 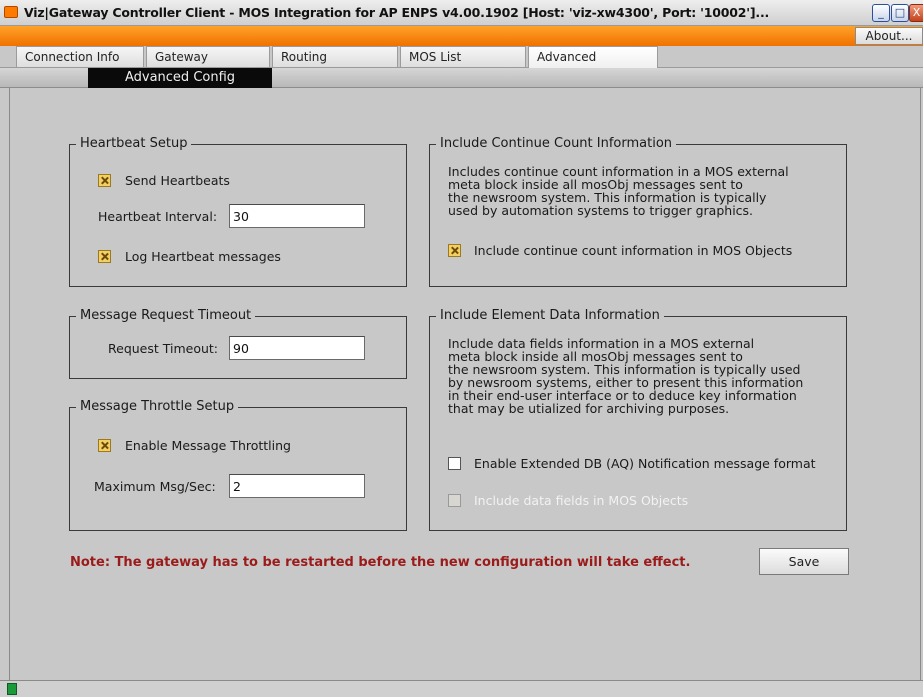 What do you see at coordinates (180, 78) in the screenshot?
I see `subtab-advanced-config: Advanced Config` at bounding box center [180, 78].